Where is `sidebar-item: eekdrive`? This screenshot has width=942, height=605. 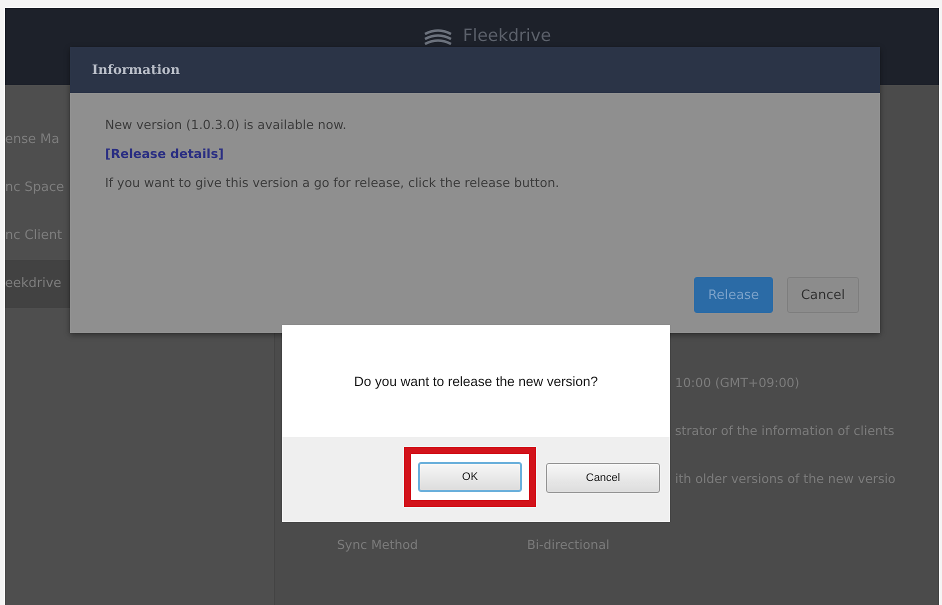
sidebar-item: eekdrive is located at coordinates (37, 284).